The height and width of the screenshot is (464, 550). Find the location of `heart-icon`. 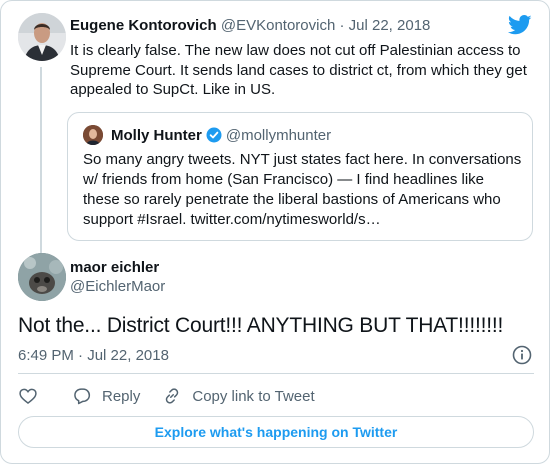

heart-icon is located at coordinates (28, 396).